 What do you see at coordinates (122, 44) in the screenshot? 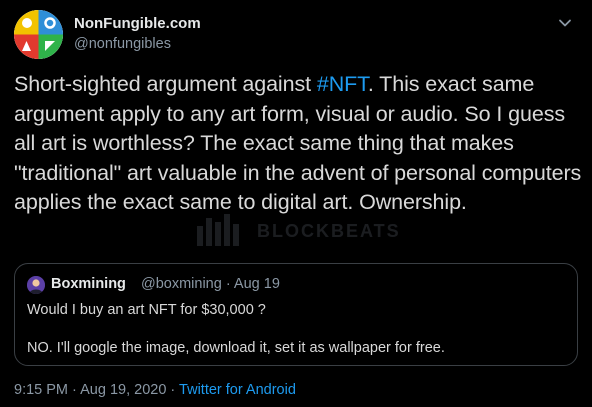
I see `author-handle: @nonfungibles` at bounding box center [122, 44].